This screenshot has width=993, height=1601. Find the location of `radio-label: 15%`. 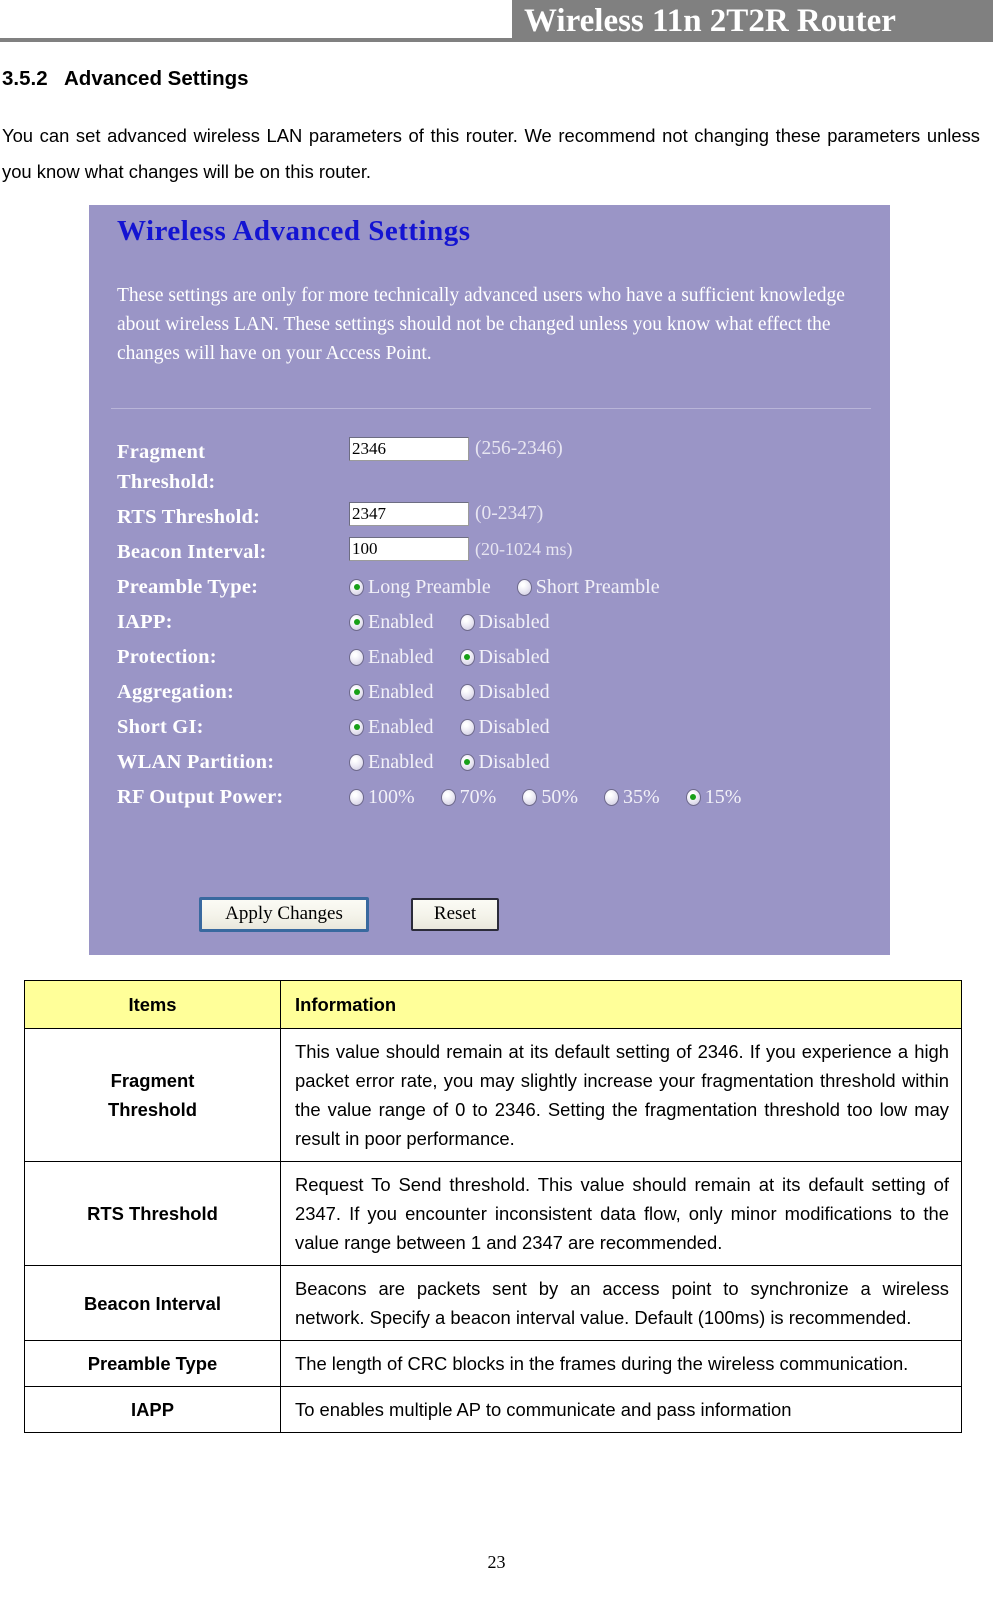

radio-label: 15% is located at coordinates (723, 797).